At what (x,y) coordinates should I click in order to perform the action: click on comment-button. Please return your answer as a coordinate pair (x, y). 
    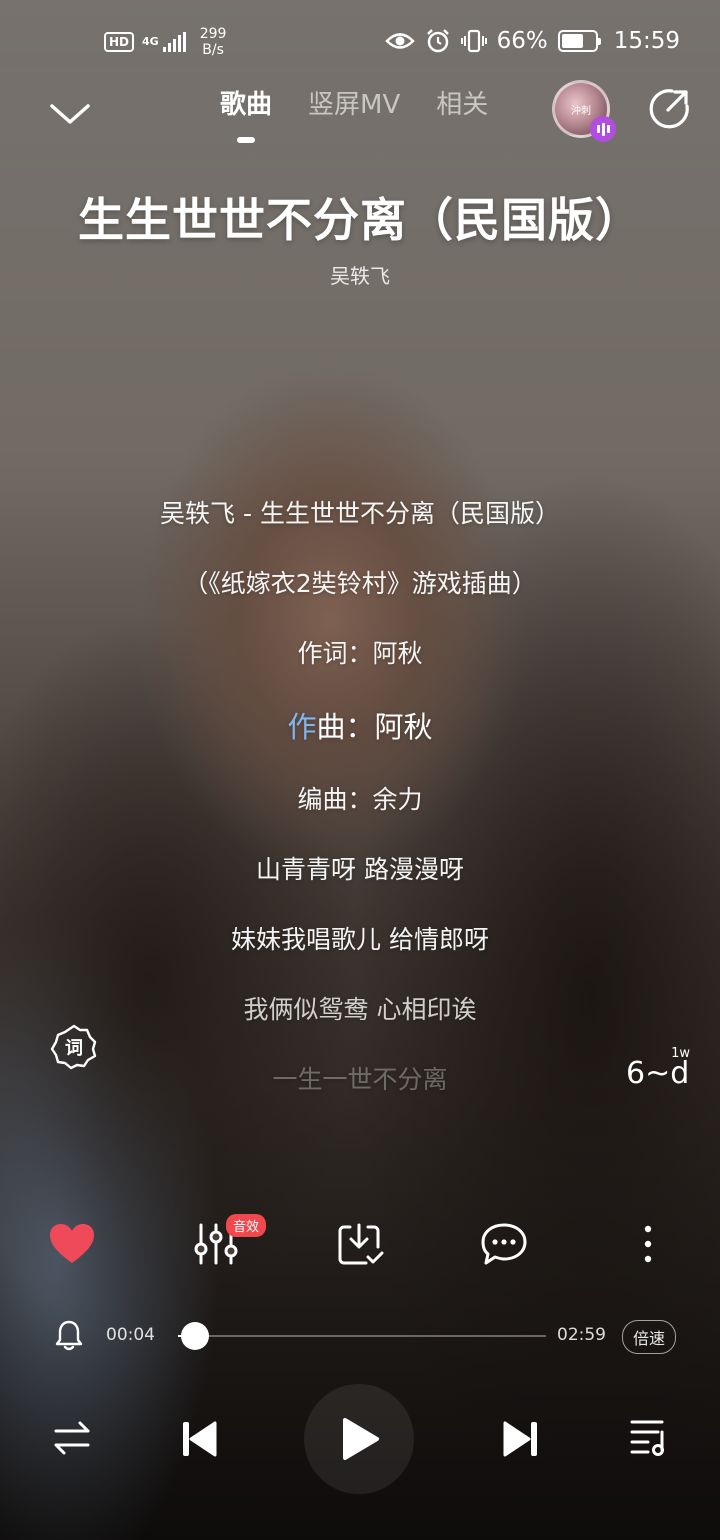
    Looking at the image, I should click on (504, 1244).